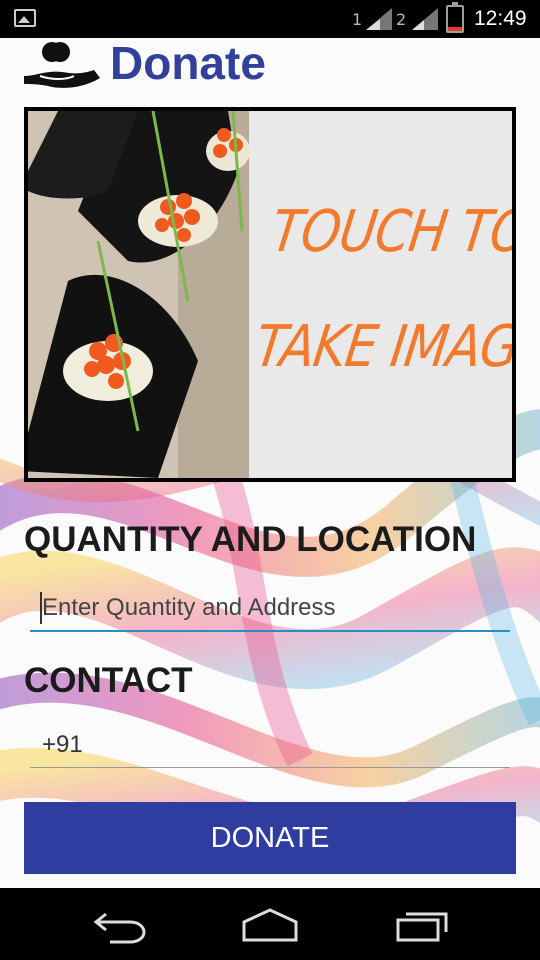 The height and width of the screenshot is (960, 540). Describe the element at coordinates (401, 19) in the screenshot. I see `sim2-label: 2` at that location.